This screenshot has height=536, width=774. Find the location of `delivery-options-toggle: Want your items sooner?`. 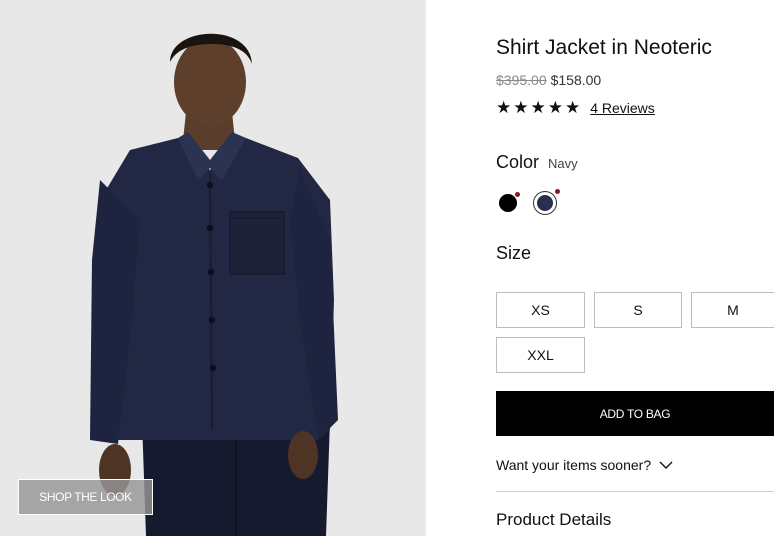

delivery-options-toggle: Want your items sooner? is located at coordinates (584, 465).